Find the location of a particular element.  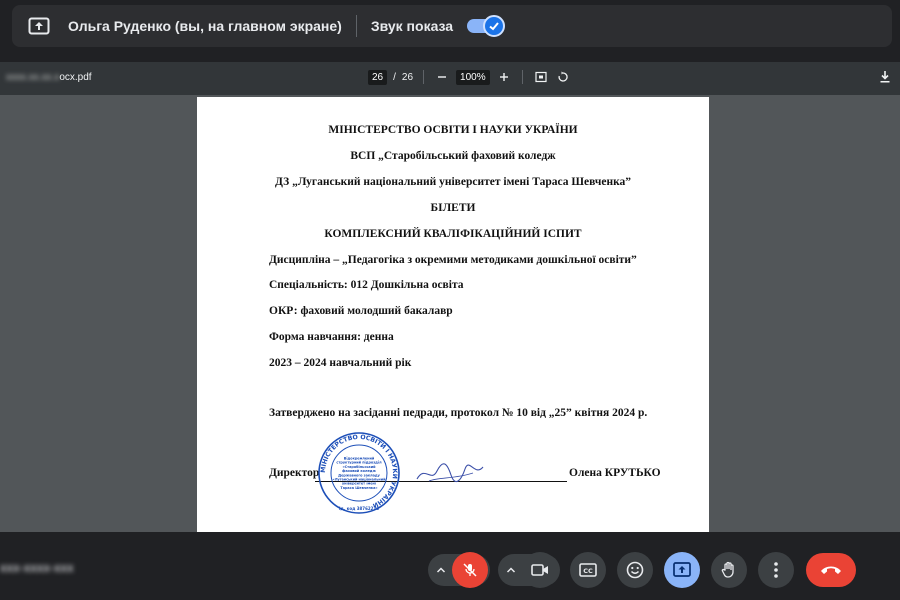

plus-icon is located at coordinates (503, 77).